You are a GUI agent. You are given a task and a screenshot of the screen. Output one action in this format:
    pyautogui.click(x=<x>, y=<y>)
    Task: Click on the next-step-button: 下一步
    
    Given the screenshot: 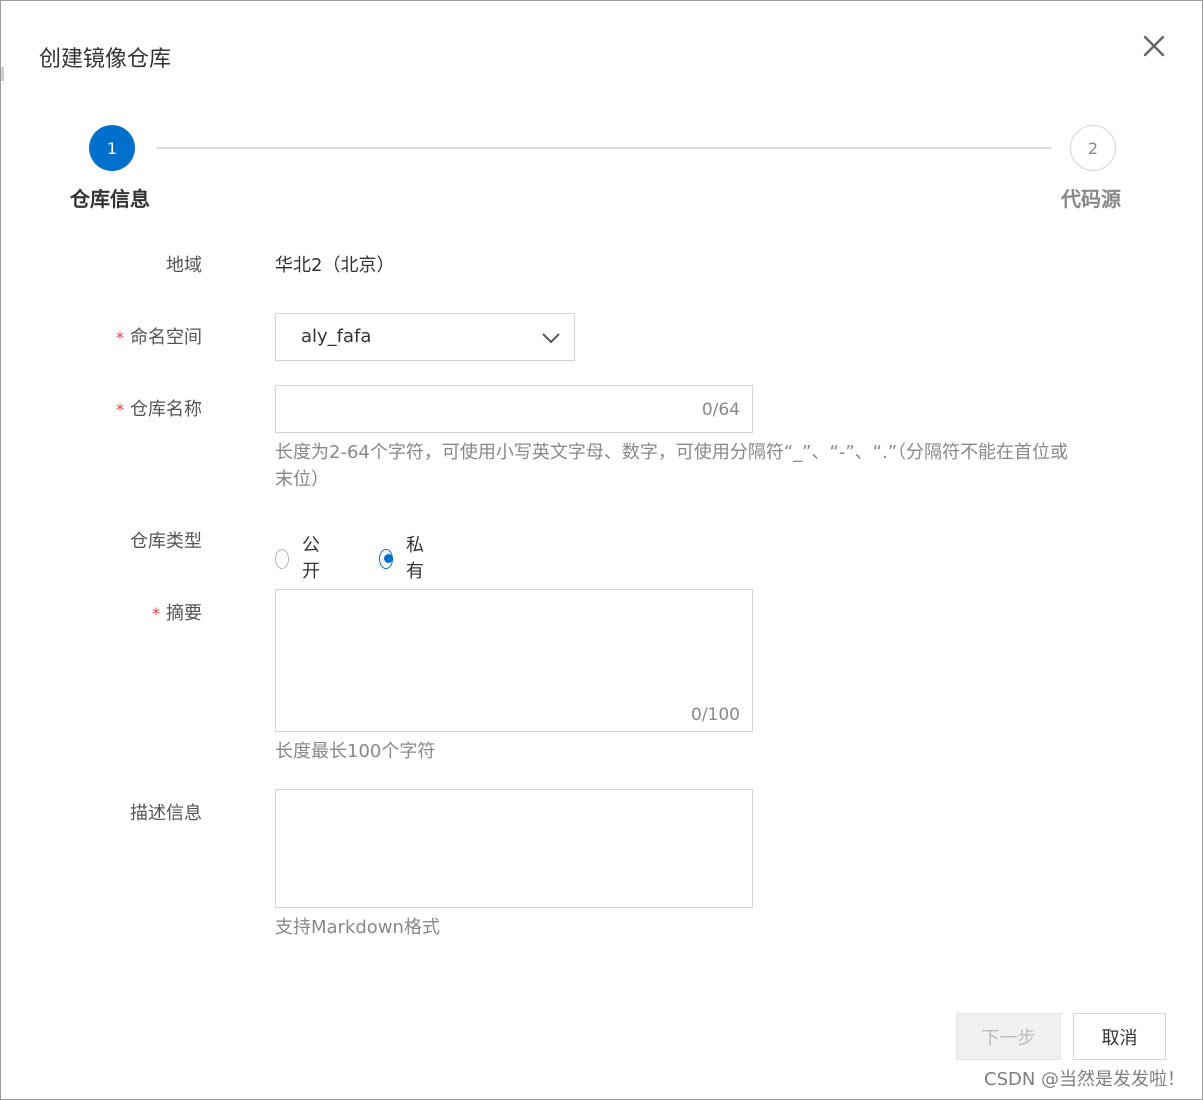 What is the action you would take?
    pyautogui.click(x=1008, y=1036)
    